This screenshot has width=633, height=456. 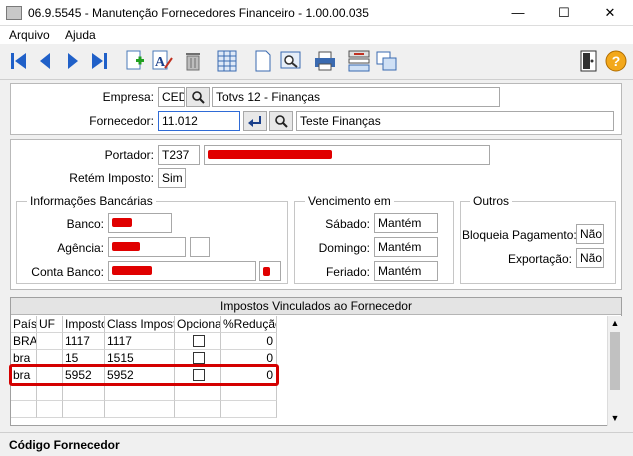 What do you see at coordinates (610, 13) in the screenshot?
I see `close-button: ✕` at bounding box center [610, 13].